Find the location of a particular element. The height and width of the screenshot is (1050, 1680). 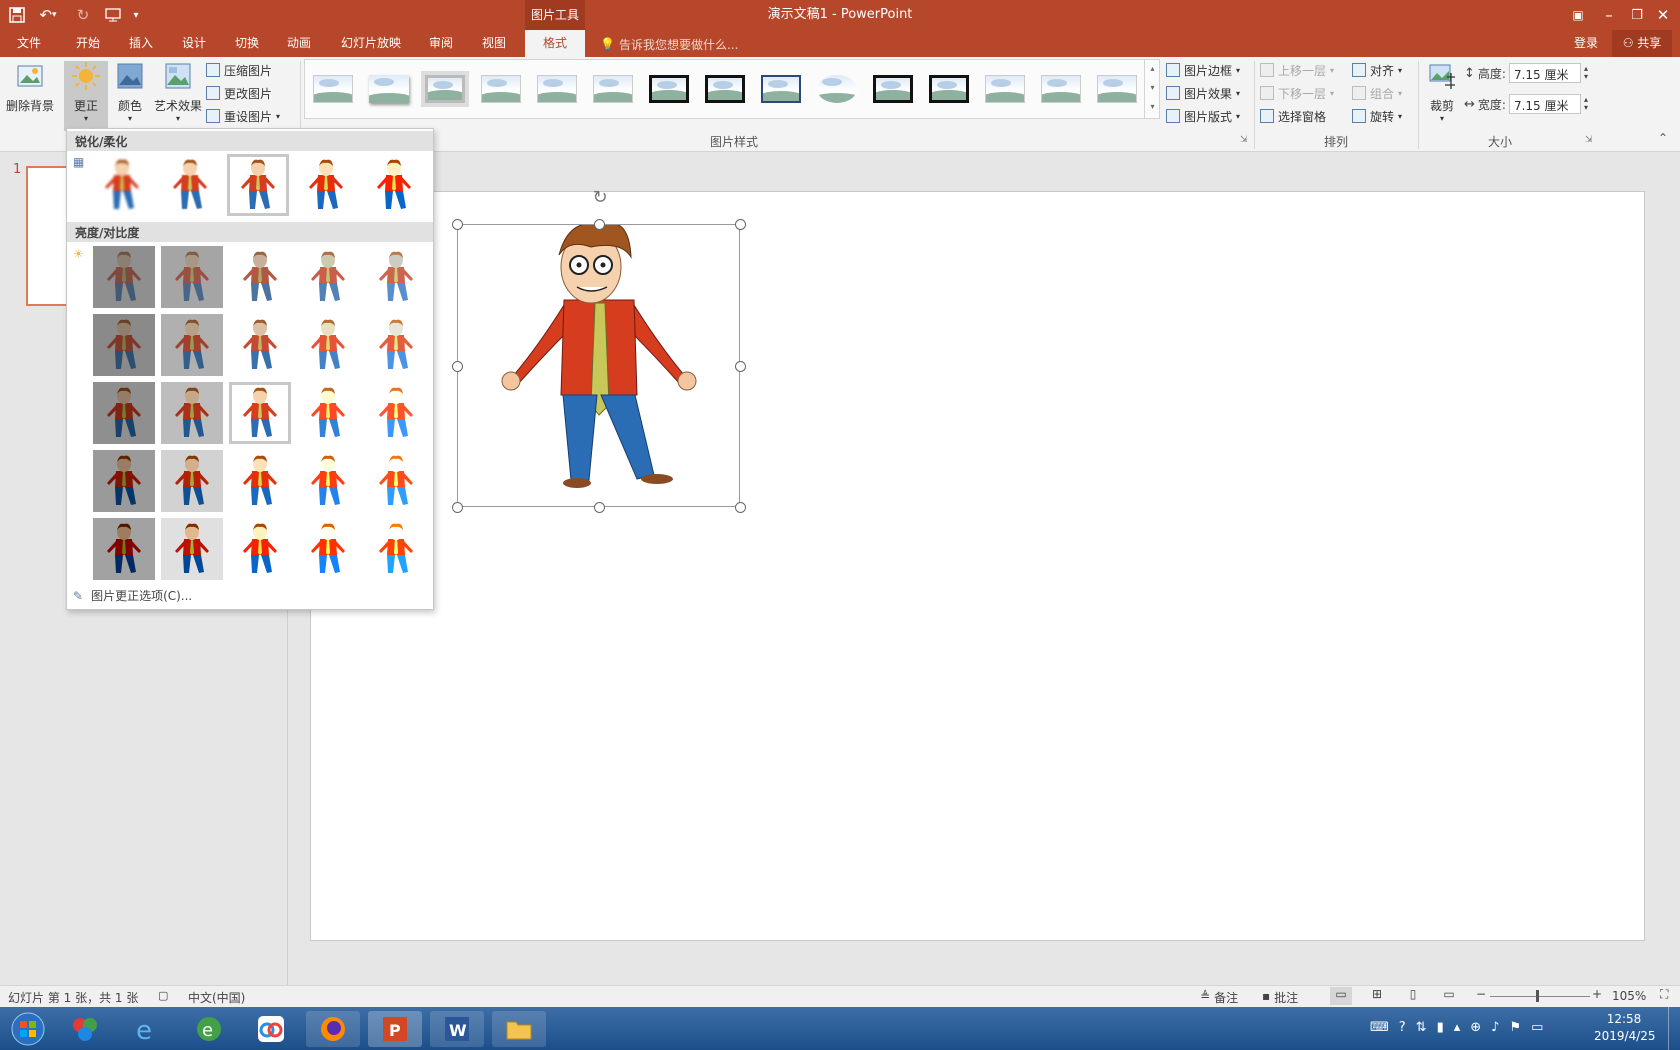

battery-icon: ▮ is located at coordinates (1440, 1027).